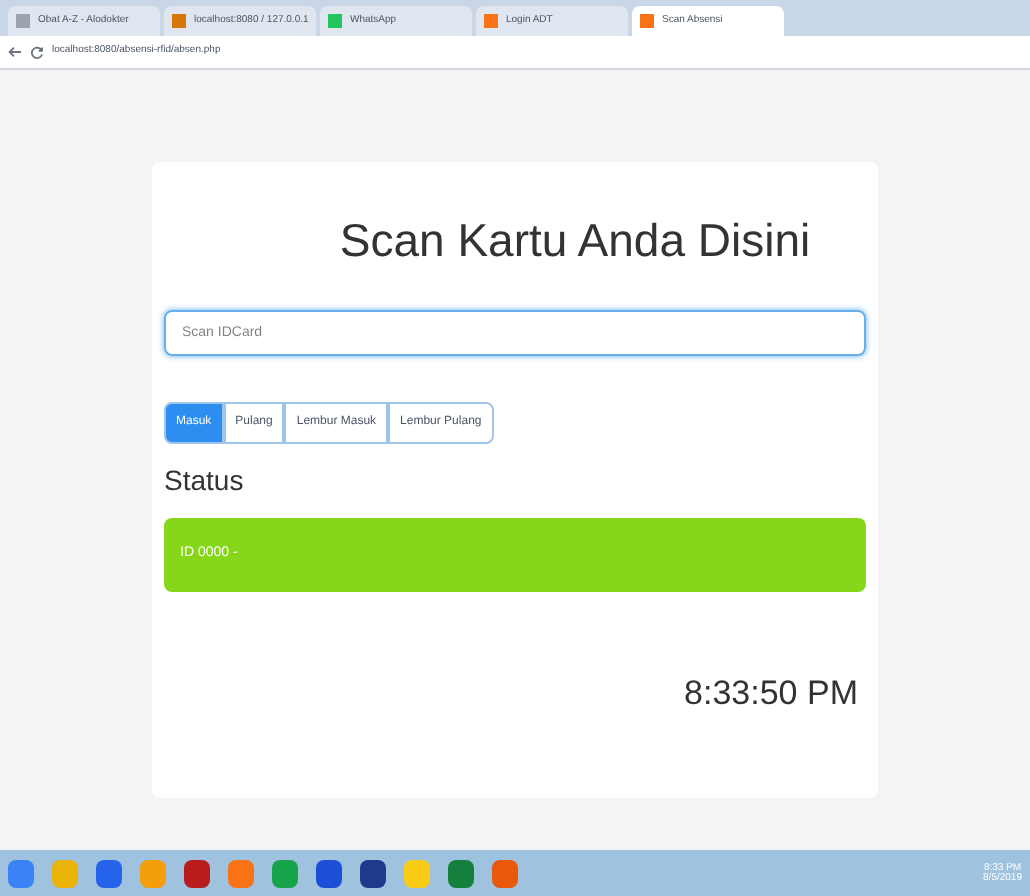 The image size is (1030, 896). I want to click on back-icon, so click(15, 52).